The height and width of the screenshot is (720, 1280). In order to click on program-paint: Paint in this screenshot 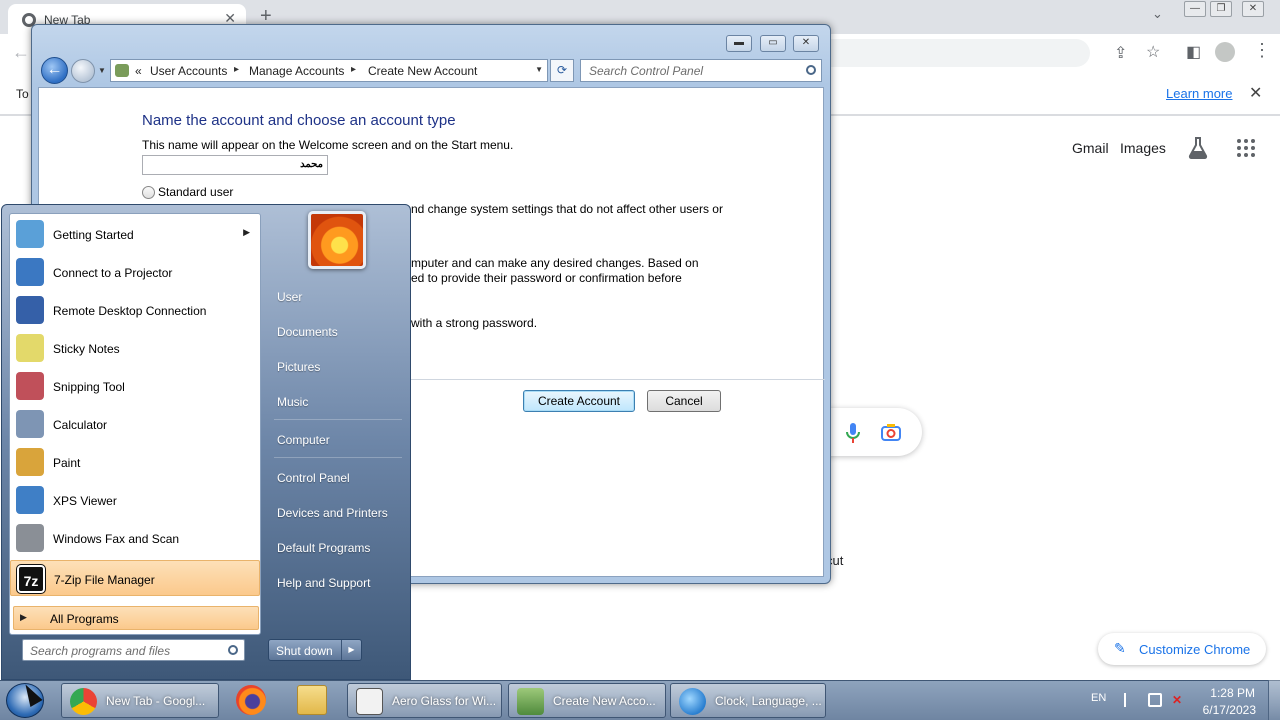, I will do `click(135, 462)`.